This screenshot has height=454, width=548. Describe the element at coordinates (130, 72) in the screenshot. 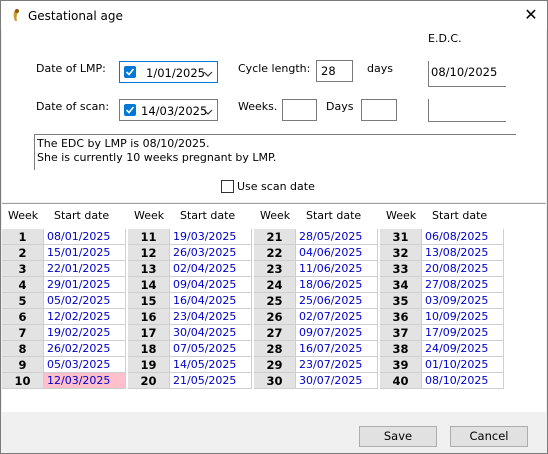

I see `lmp-enabled-checkbox` at that location.